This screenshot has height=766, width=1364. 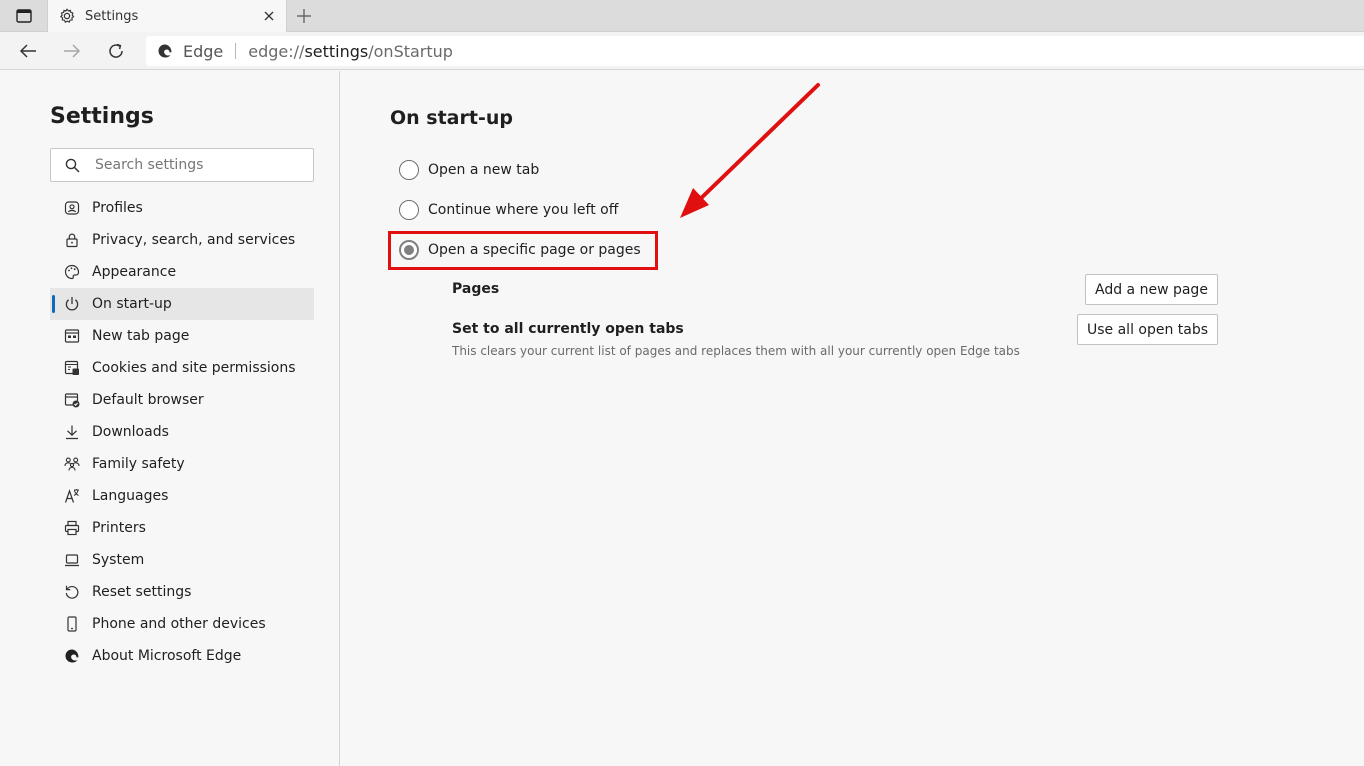 What do you see at coordinates (755, 51) in the screenshot?
I see `address-bar: Edge edge://settings/onStartup` at bounding box center [755, 51].